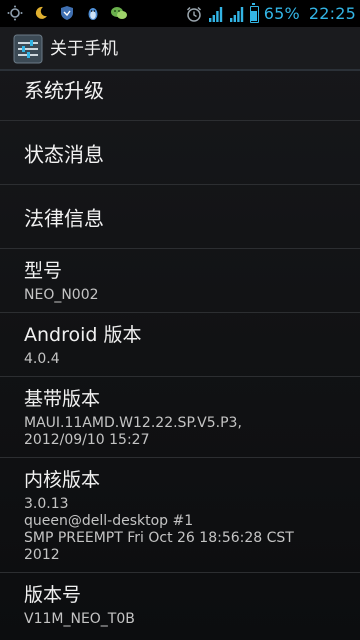 Image resolution: width=360 pixels, height=640 pixels. I want to click on list-item-status: 状态消息, so click(180, 153).